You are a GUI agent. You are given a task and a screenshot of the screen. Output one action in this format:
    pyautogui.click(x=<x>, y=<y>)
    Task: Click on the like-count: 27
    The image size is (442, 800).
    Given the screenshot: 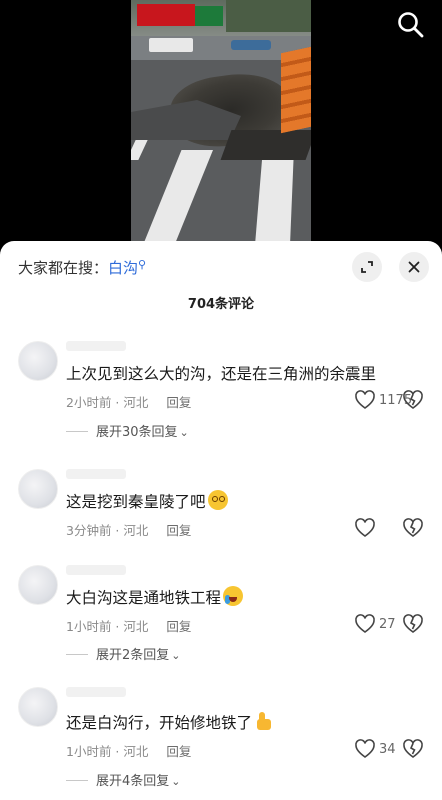 What is the action you would take?
    pyautogui.click(x=387, y=624)
    